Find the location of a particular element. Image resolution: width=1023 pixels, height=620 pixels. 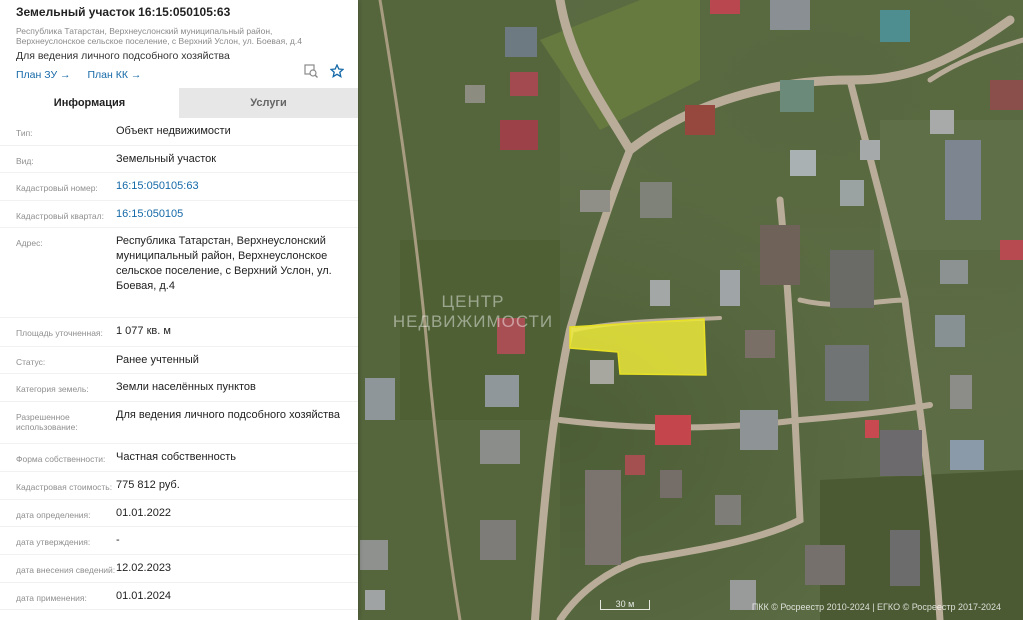

info-row-label: Тип: is located at coordinates (24, 133).